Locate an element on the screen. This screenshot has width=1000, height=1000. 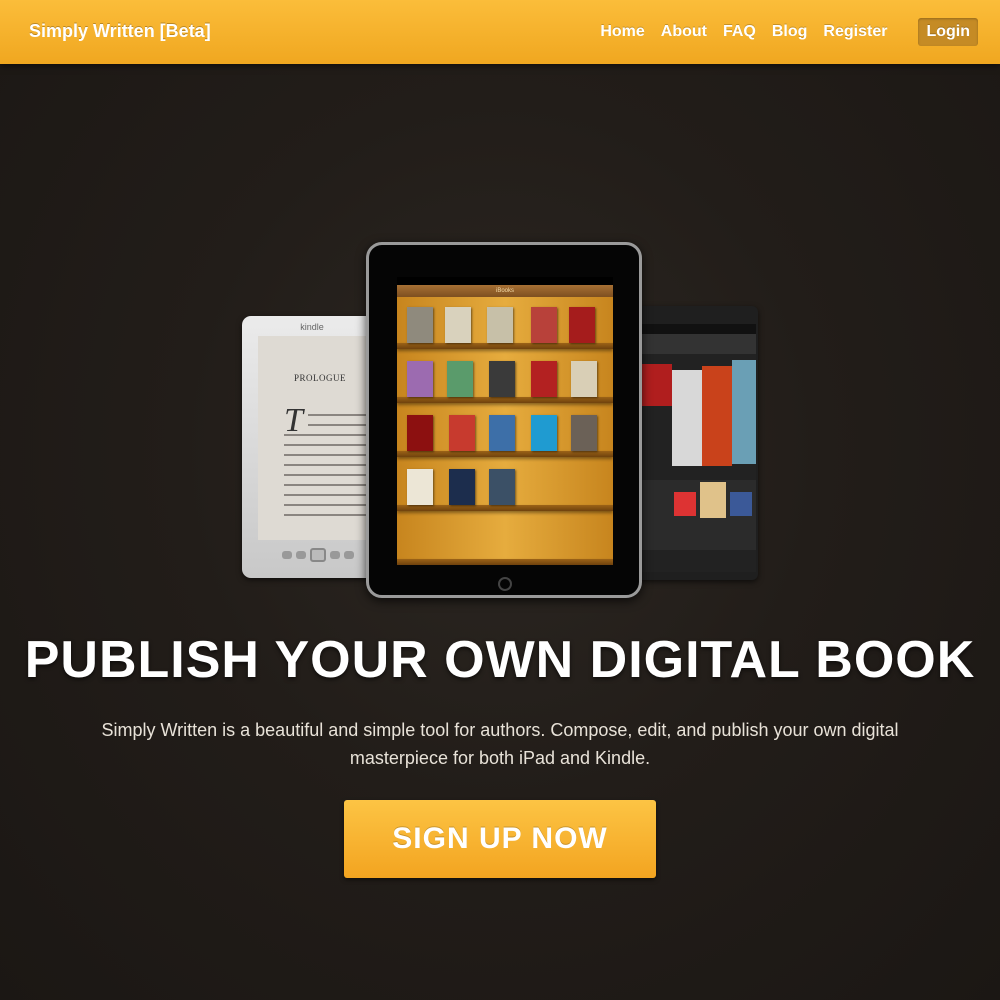
nav-register: Register is located at coordinates (855, 32).